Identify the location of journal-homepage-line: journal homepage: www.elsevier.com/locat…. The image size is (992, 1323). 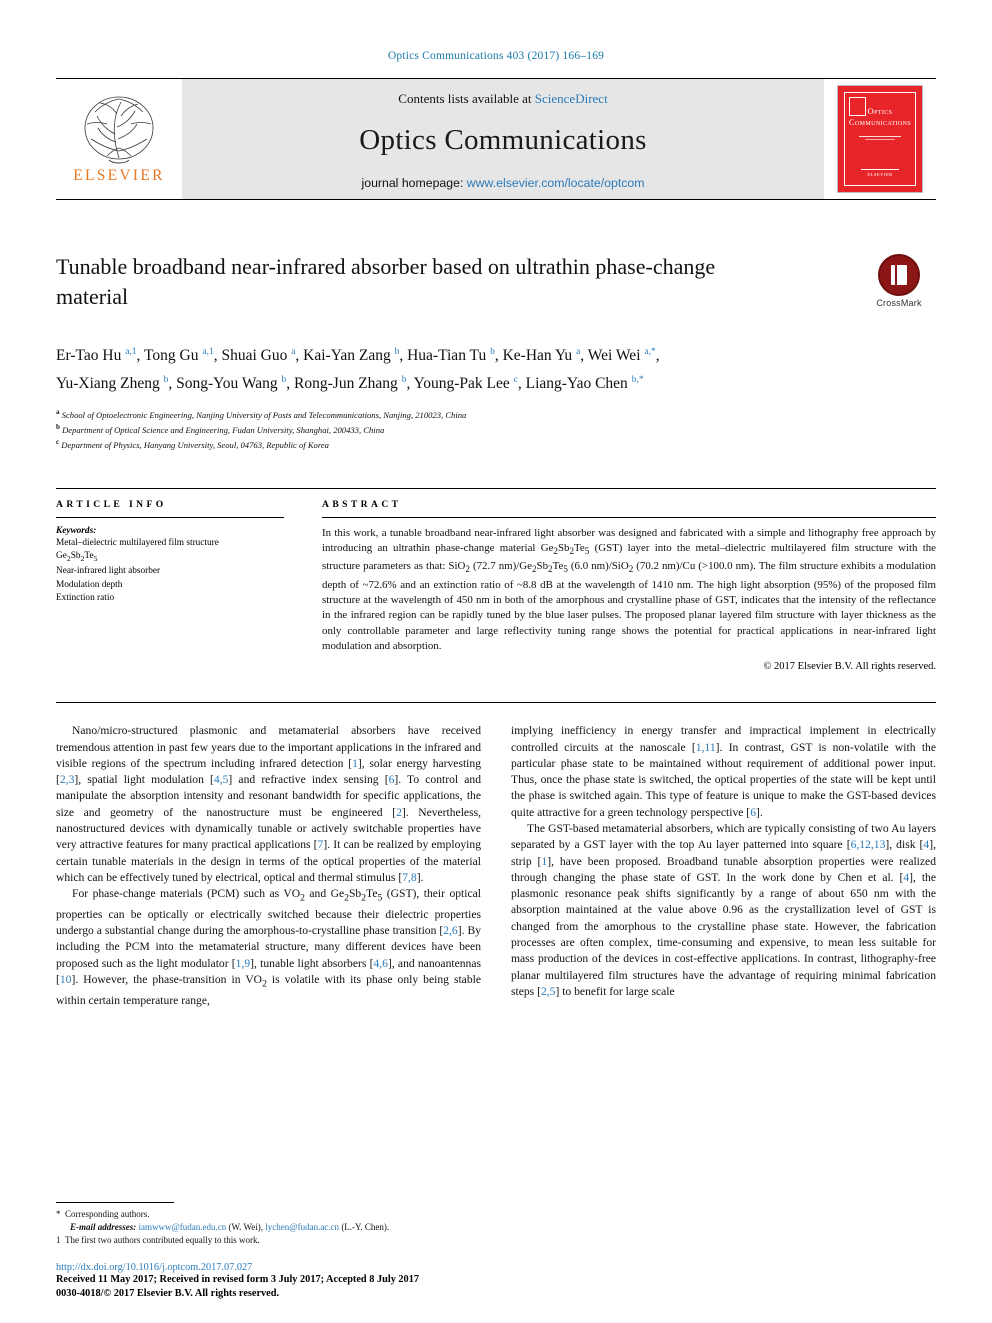
(503, 183).